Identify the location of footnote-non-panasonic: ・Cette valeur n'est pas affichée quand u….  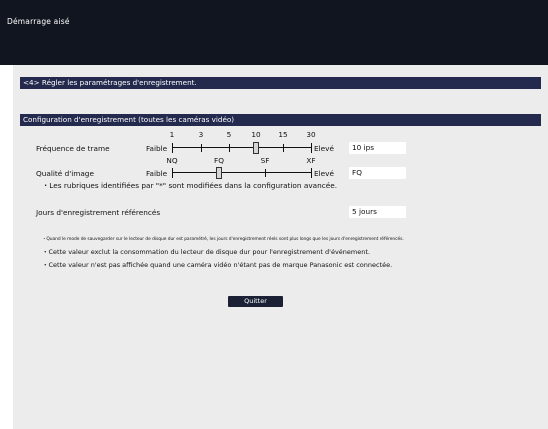
(217, 265).